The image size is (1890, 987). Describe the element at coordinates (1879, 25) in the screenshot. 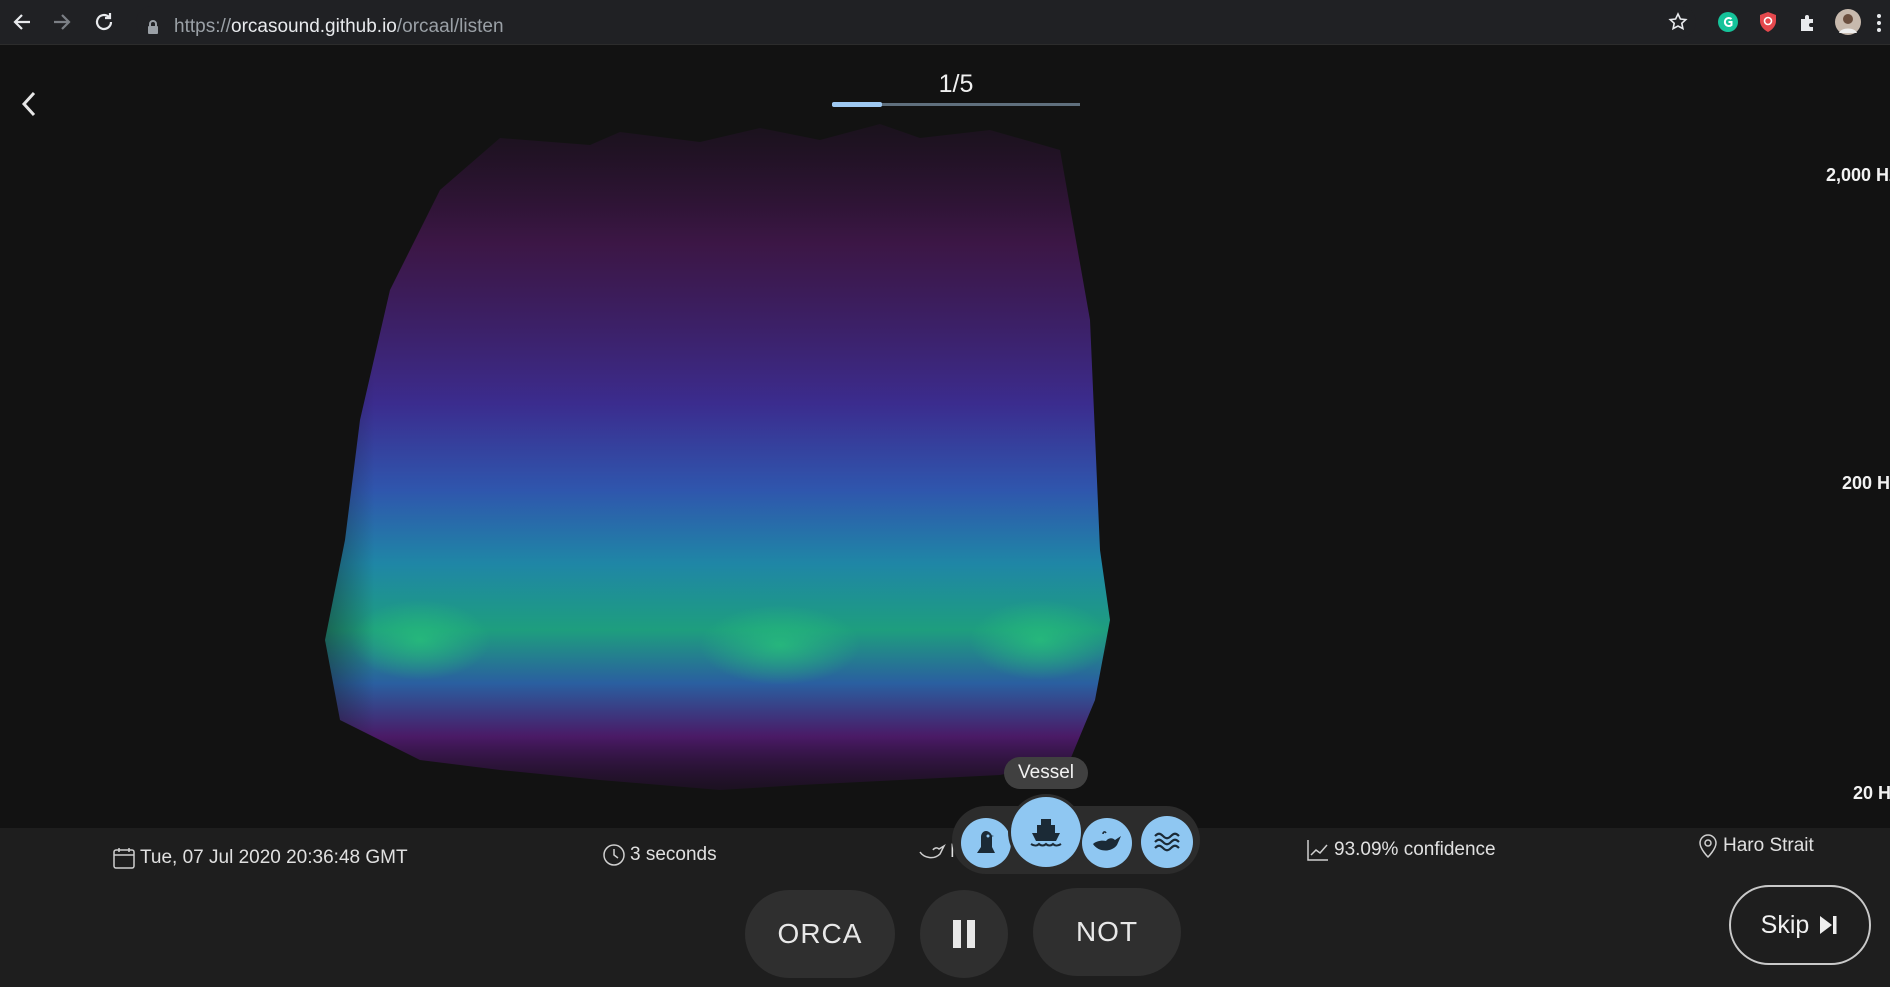

I see `menu-icon` at that location.